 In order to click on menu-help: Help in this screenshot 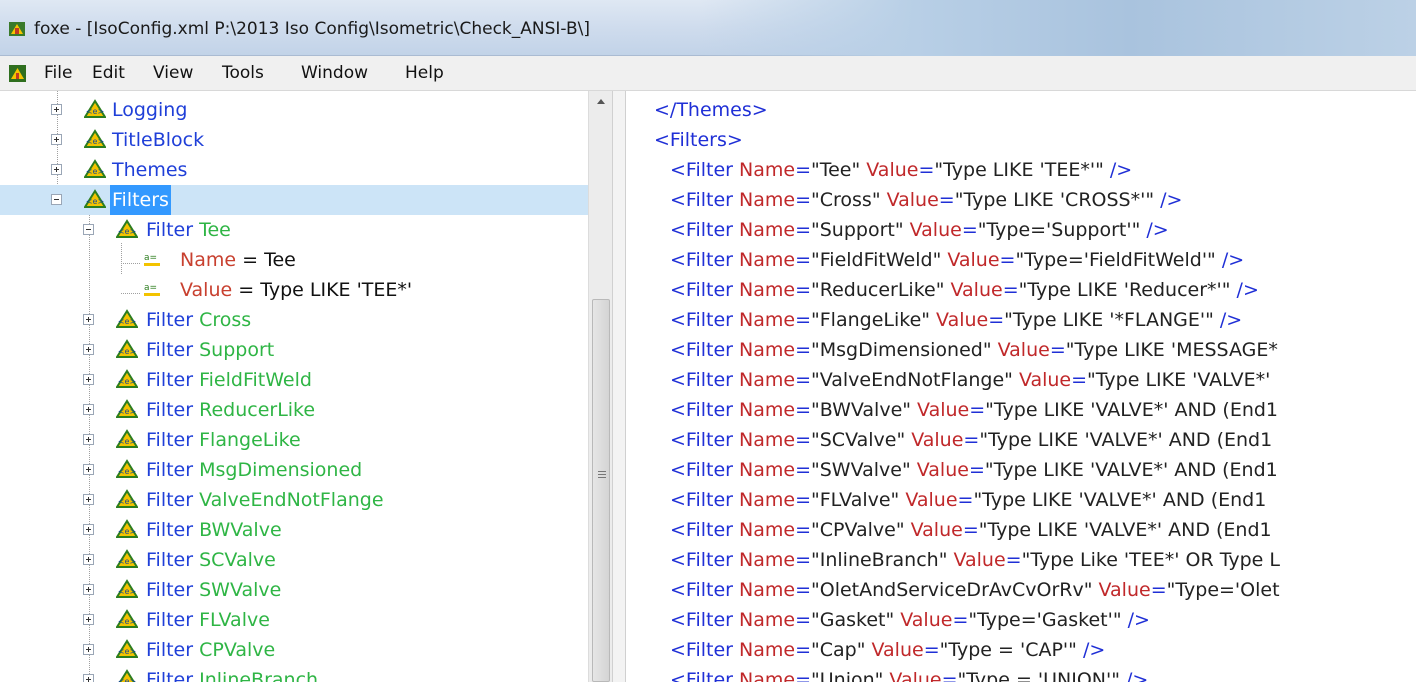, I will do `click(424, 73)`.